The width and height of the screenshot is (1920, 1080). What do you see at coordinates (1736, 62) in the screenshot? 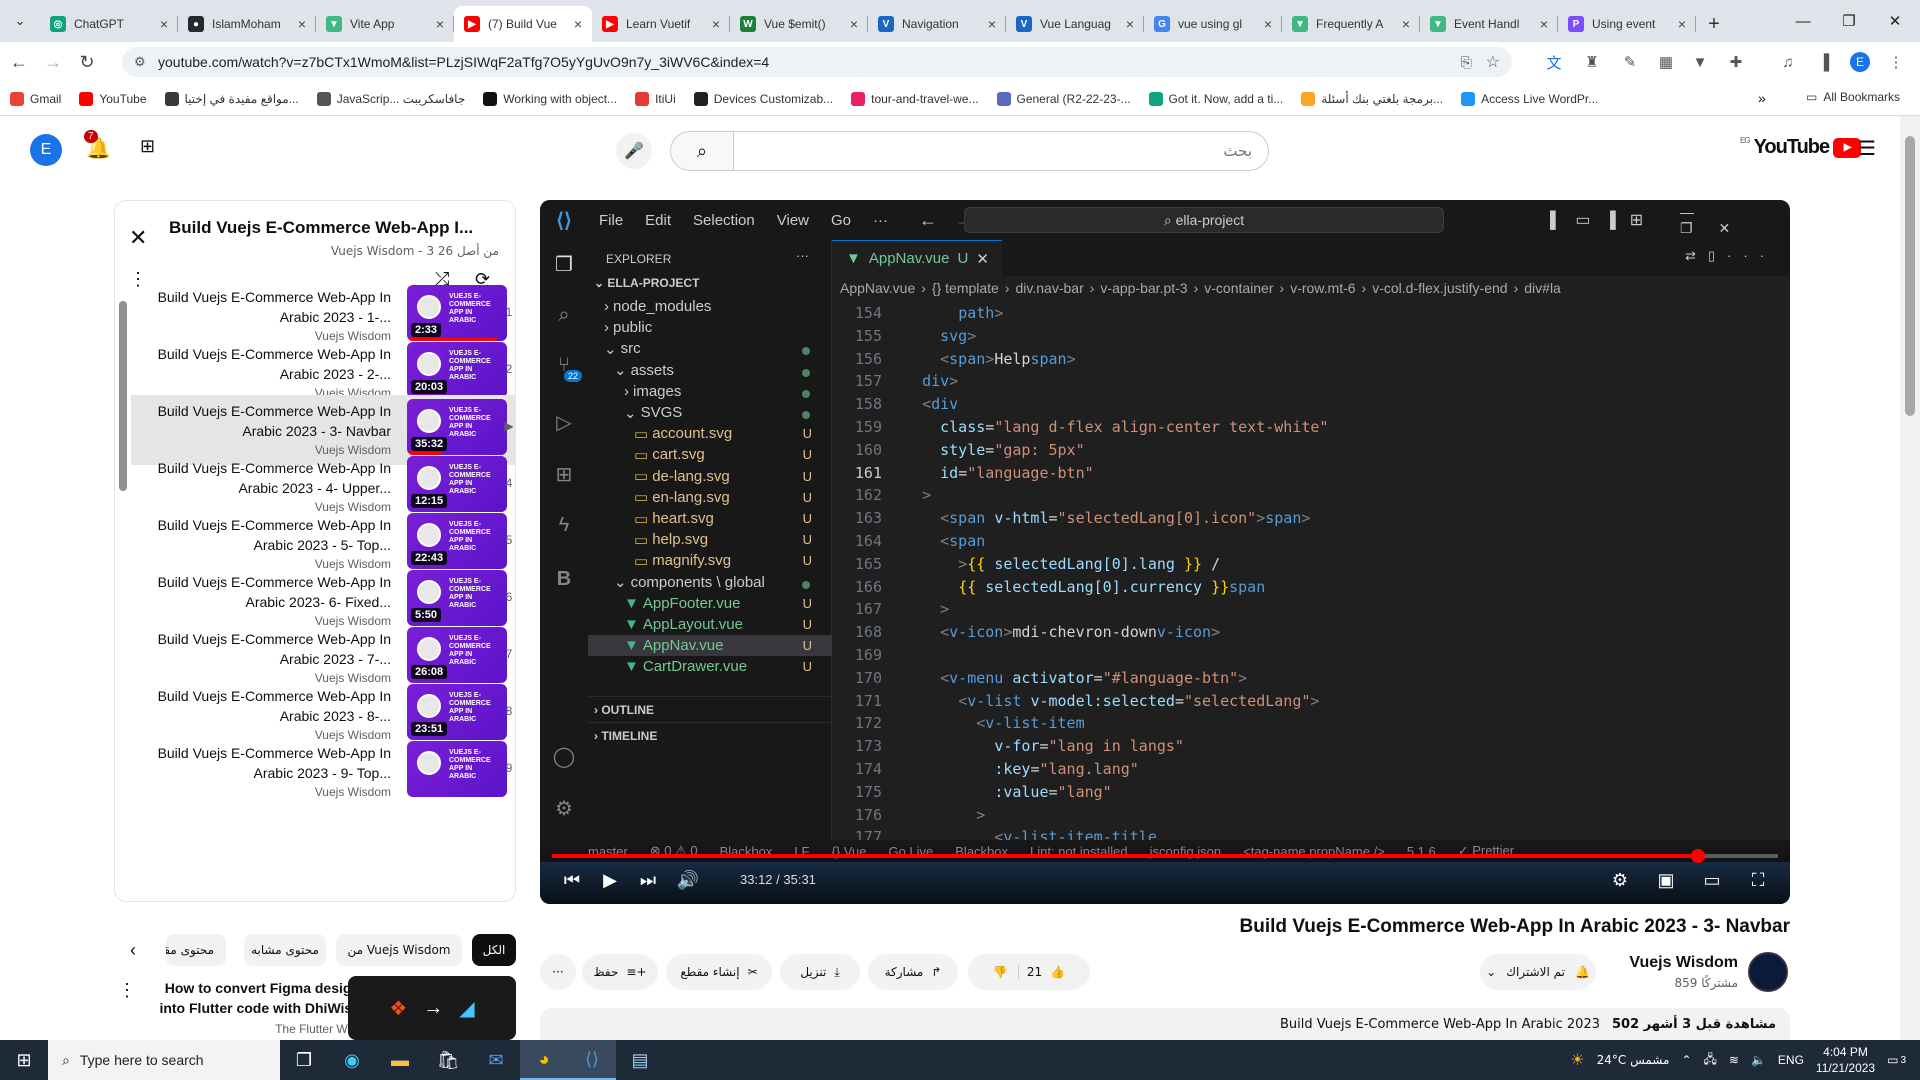
I see `extensions-puzzle-icon: ✚` at bounding box center [1736, 62].